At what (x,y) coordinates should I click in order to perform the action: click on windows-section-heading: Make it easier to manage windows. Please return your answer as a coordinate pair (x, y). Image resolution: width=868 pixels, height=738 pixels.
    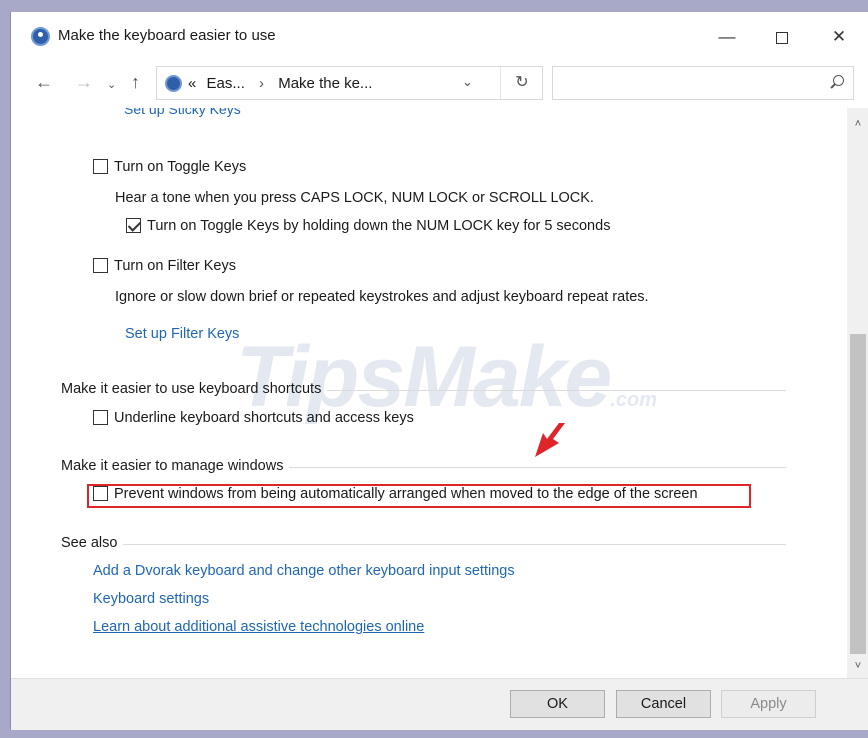
    Looking at the image, I should click on (423, 466).